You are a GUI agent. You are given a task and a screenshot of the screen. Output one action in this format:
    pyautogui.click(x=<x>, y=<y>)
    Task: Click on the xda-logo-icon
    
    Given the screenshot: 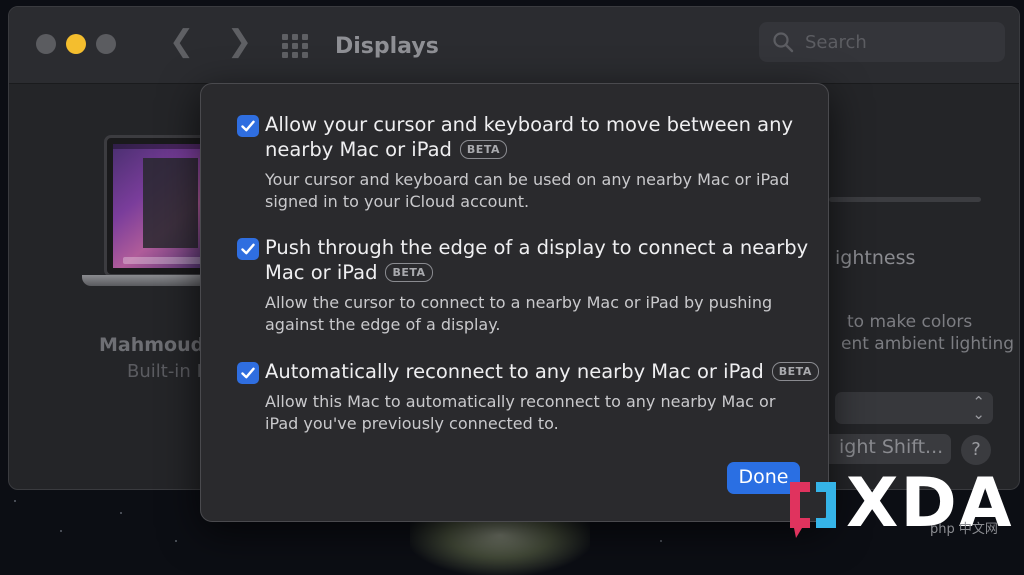 What is the action you would take?
    pyautogui.click(x=813, y=510)
    